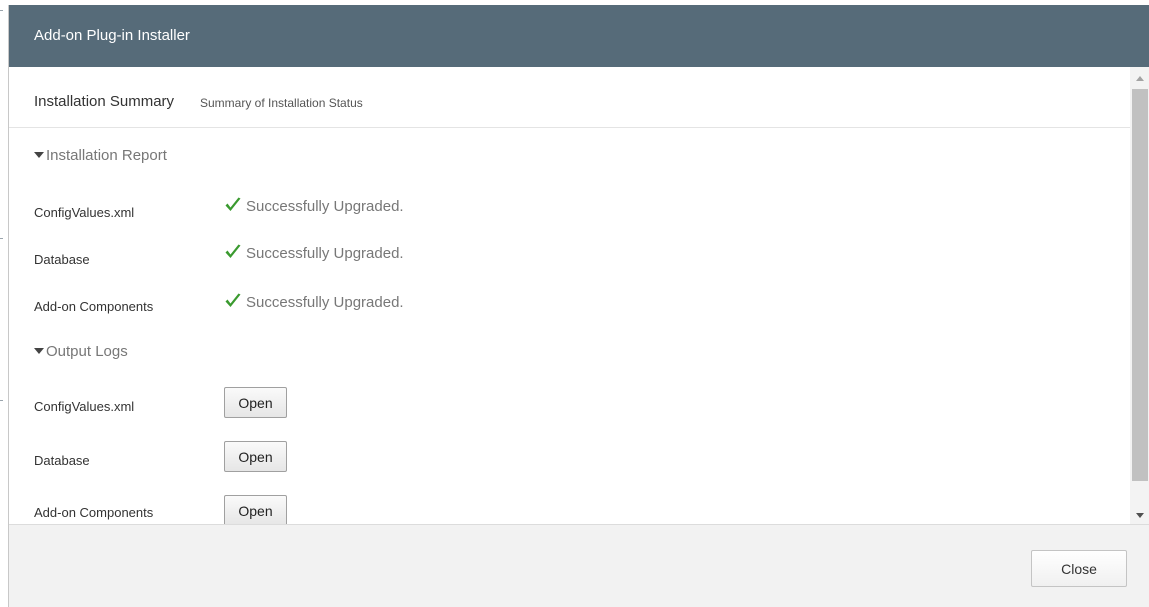 The width and height of the screenshot is (1149, 607). I want to click on scroll-up-icon, so click(1140, 78).